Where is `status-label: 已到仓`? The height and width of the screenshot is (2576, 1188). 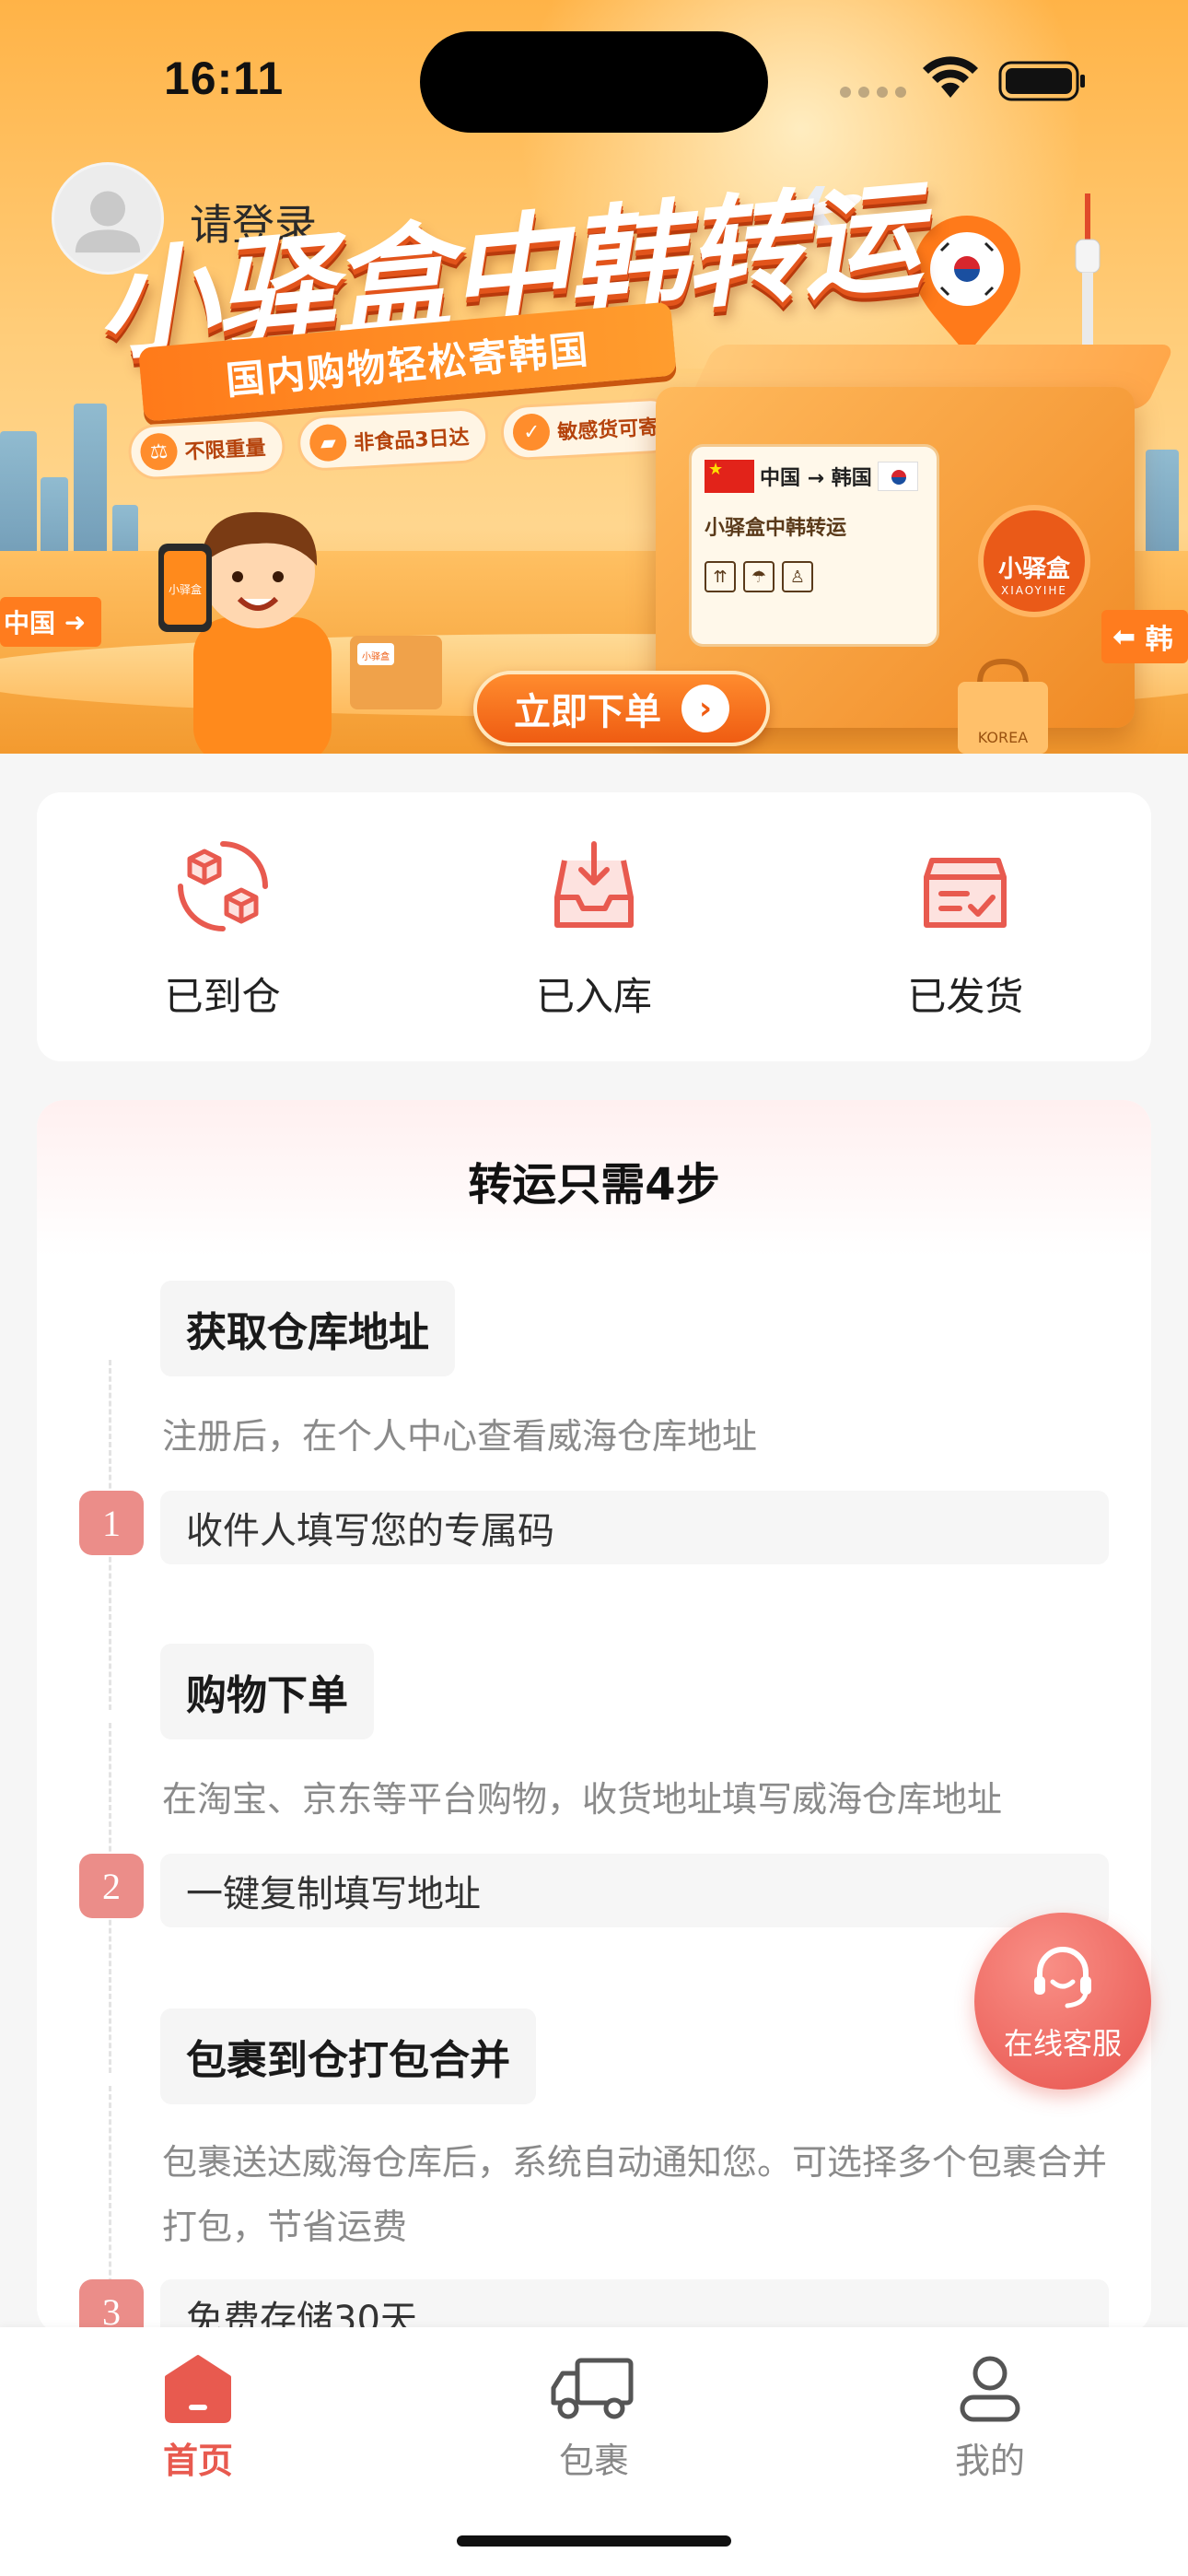 status-label: 已到仓 is located at coordinates (222, 997).